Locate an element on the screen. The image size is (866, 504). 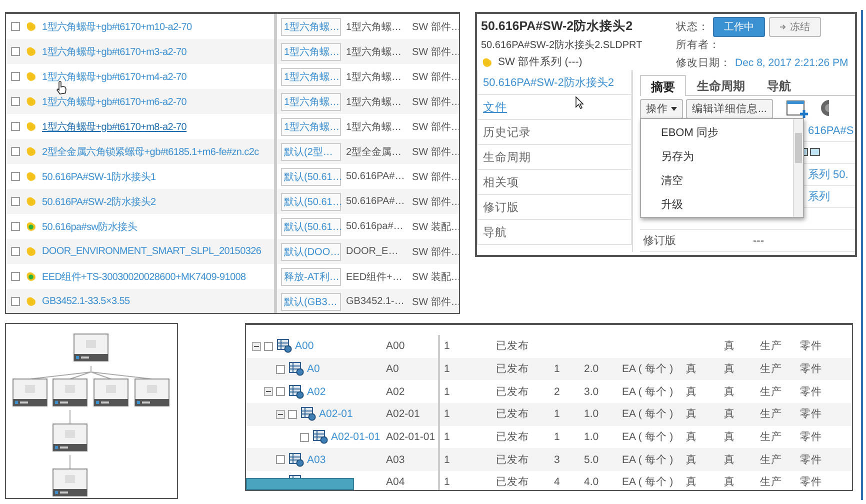
item-link: 1型六角螺母+gb#t6170+m3-a2-70 is located at coordinates (158, 51).